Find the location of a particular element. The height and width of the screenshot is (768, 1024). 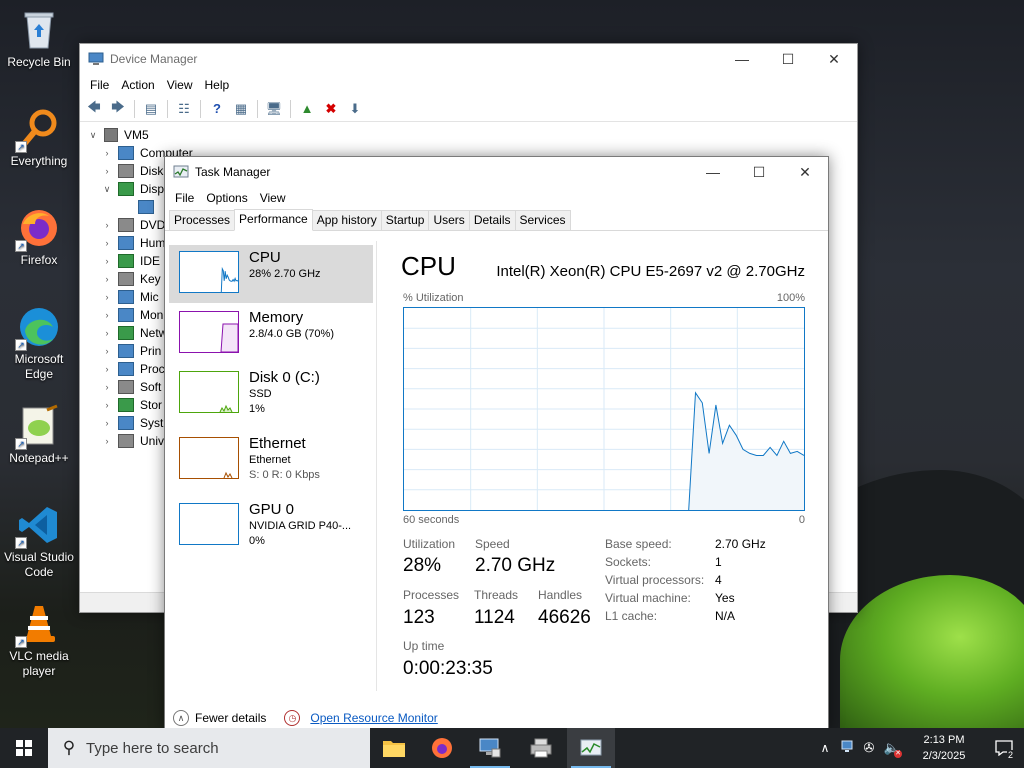

tree-item-label: Prin is located at coordinates (151, 351).